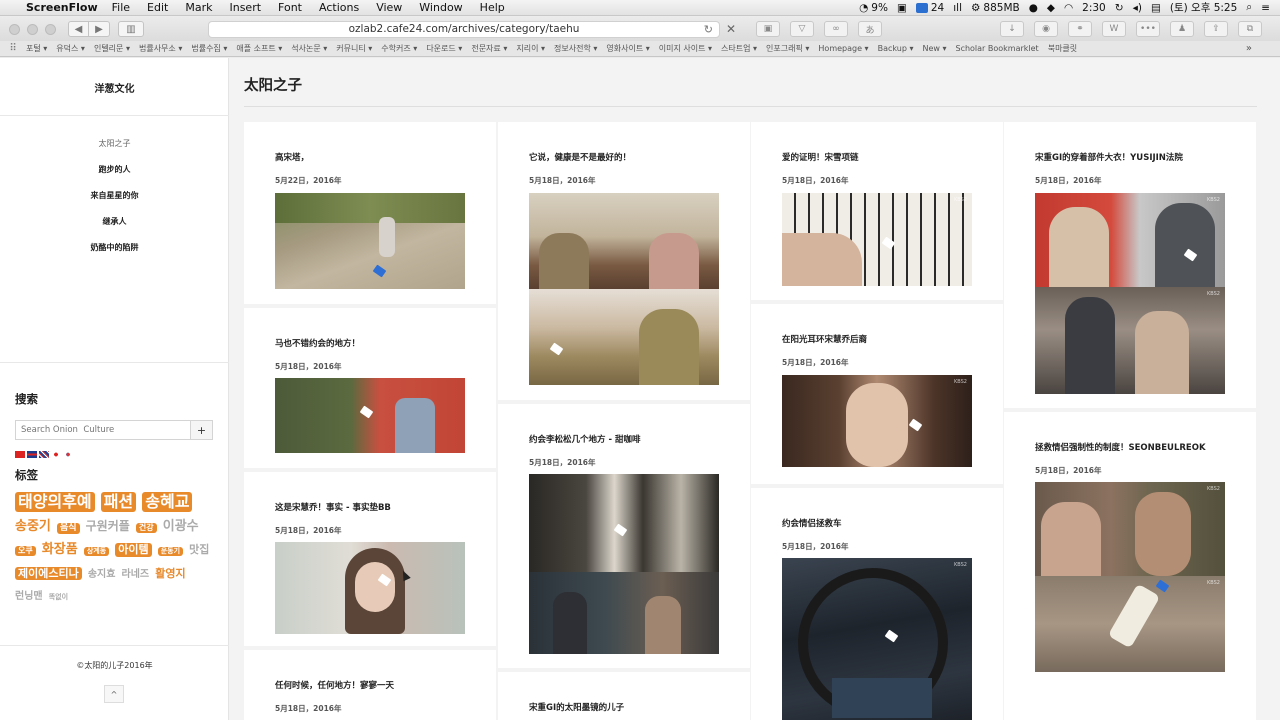 This screenshot has height=720, width=1280. I want to click on close-window-button, so click(14, 29).